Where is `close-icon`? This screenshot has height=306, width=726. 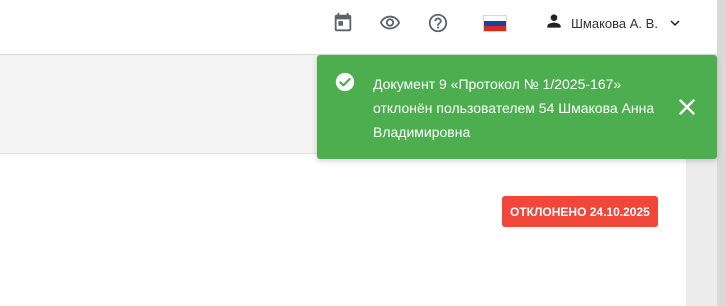
close-icon is located at coordinates (687, 107).